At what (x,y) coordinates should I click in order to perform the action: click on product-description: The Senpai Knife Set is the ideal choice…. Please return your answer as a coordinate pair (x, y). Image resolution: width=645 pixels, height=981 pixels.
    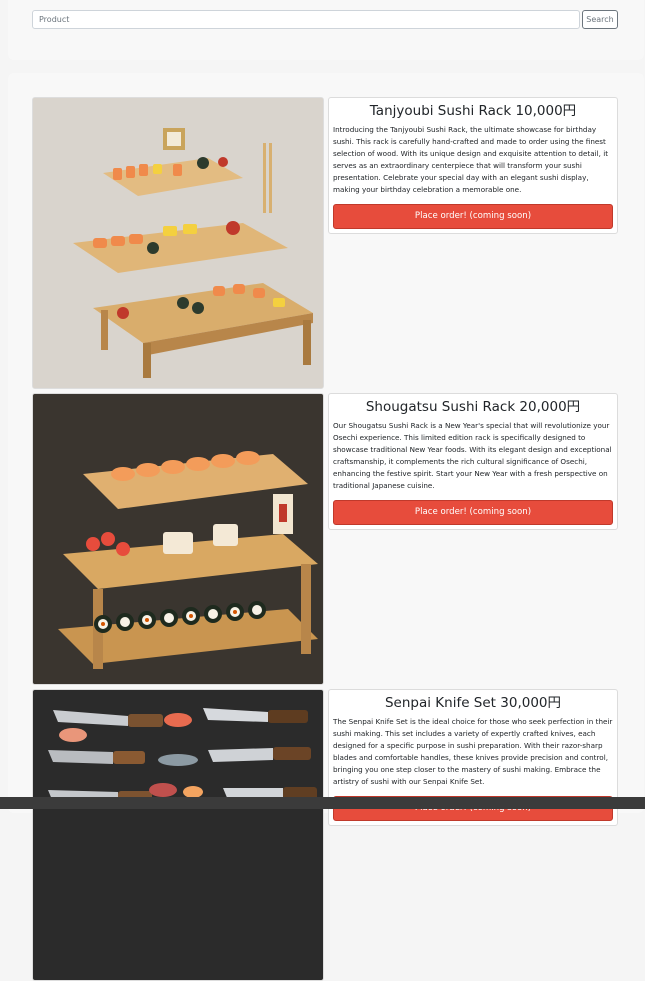
    Looking at the image, I should click on (473, 751).